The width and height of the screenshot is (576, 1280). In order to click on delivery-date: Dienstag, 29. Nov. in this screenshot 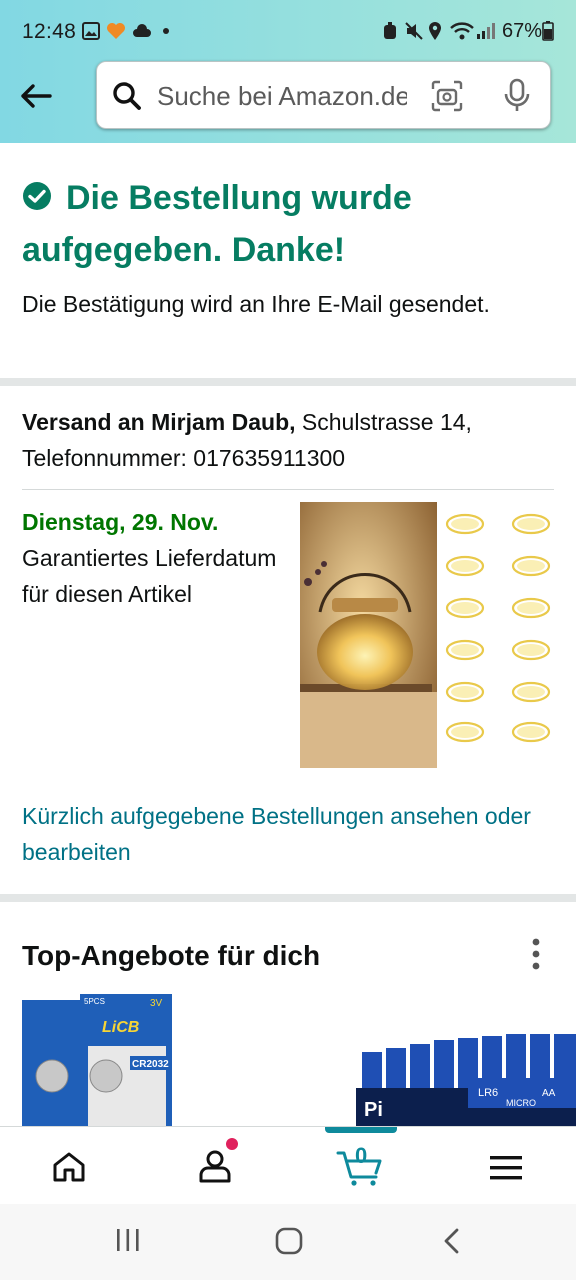, I will do `click(120, 522)`.